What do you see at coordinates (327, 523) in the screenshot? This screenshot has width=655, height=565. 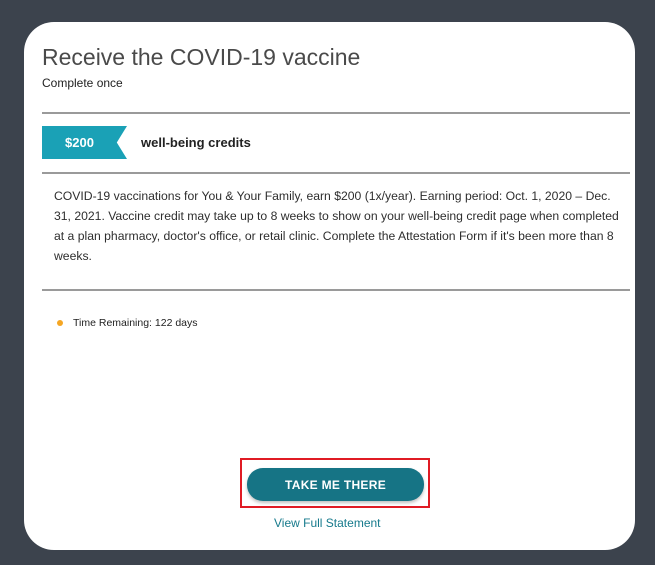 I see `view-full-statement-link: View Full Statement` at bounding box center [327, 523].